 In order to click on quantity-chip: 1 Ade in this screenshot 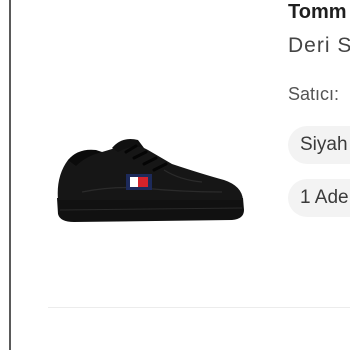, I will do `click(319, 198)`.